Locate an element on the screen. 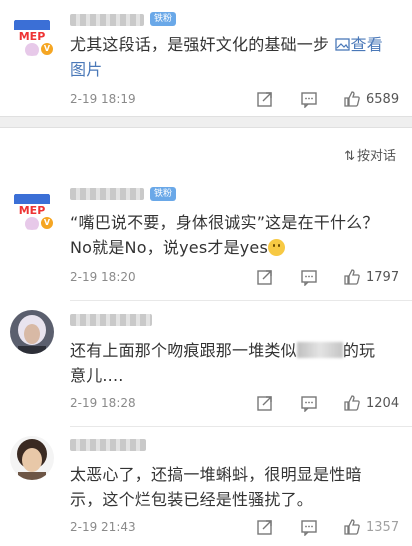 Image resolution: width=412 pixels, height=546 pixels. comment-time: 2-19 21:43 is located at coordinates (103, 527).